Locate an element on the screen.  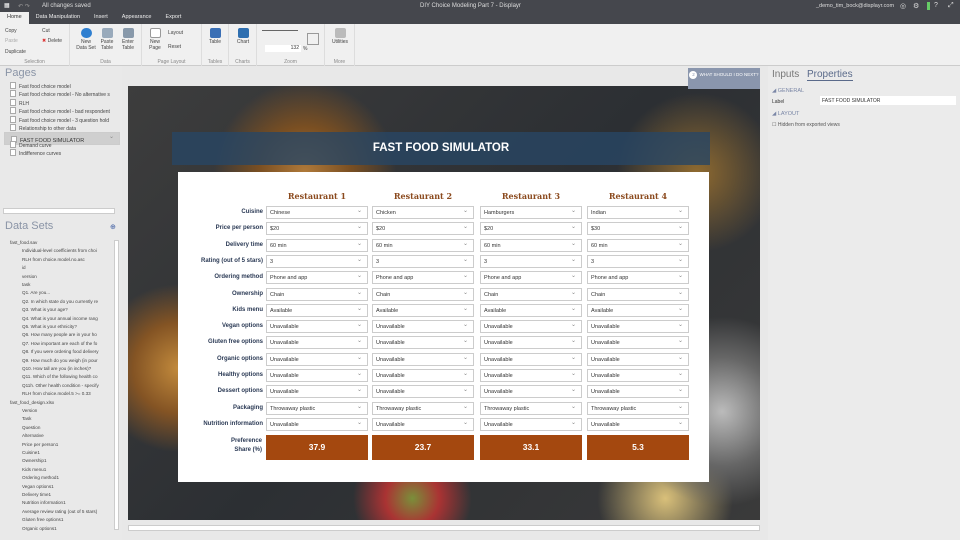
page-item: Demand curve is located at coordinates (65, 145).